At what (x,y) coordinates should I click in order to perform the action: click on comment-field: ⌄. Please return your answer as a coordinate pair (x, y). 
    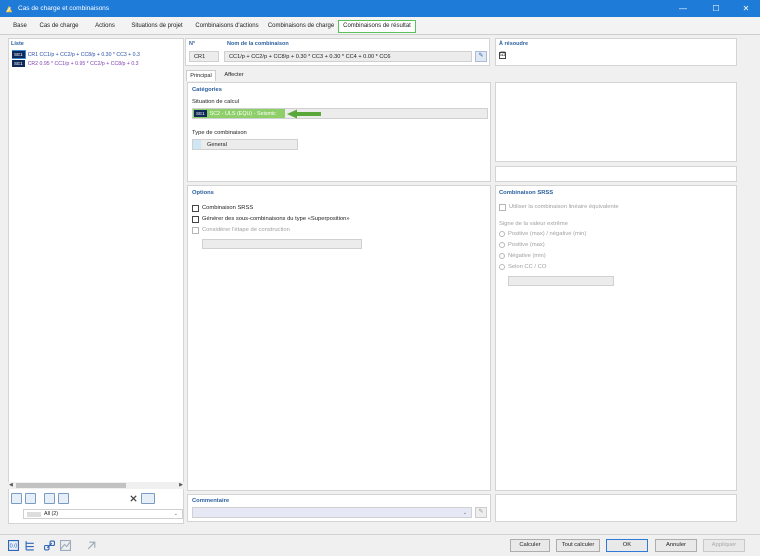
    Looking at the image, I should click on (332, 512).